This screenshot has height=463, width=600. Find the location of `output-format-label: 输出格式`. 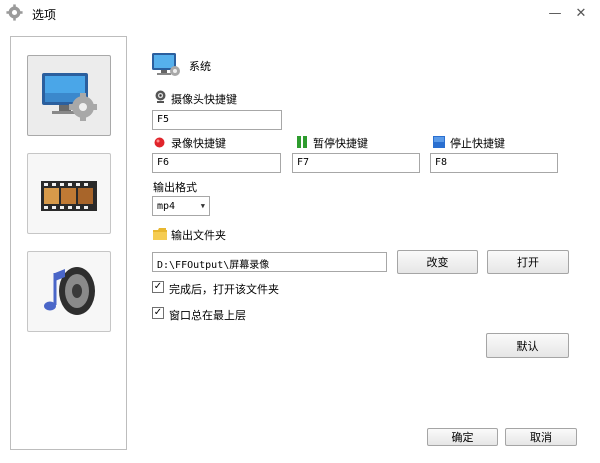

output-format-label: 输出格式 is located at coordinates (175, 187).